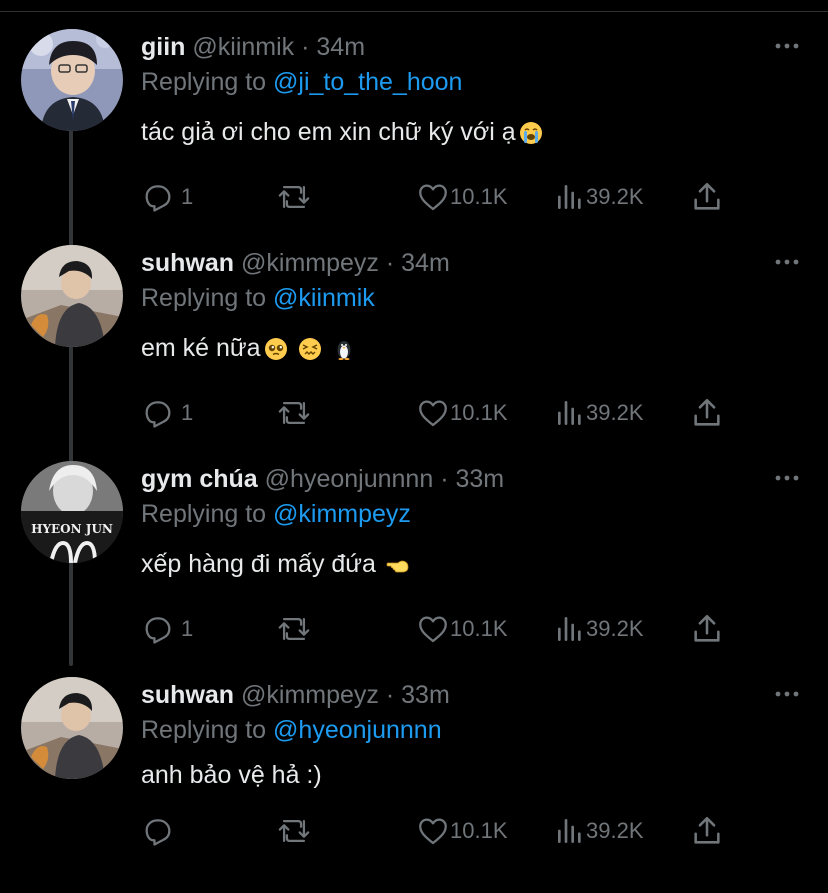  I want to click on replying-to: Replying to @hyeonjunnnn, so click(291, 730).